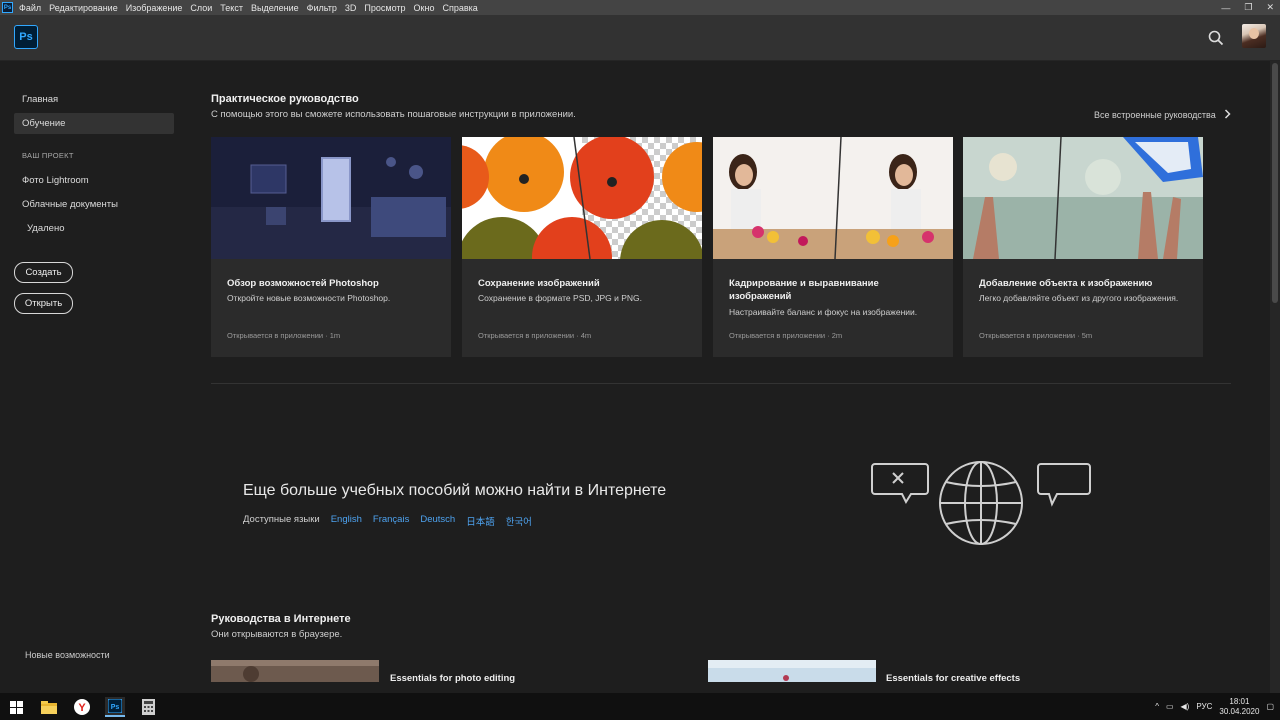 The image size is (1280, 720). What do you see at coordinates (640, 38) in the screenshot?
I see `app-header: Ps` at bounding box center [640, 38].